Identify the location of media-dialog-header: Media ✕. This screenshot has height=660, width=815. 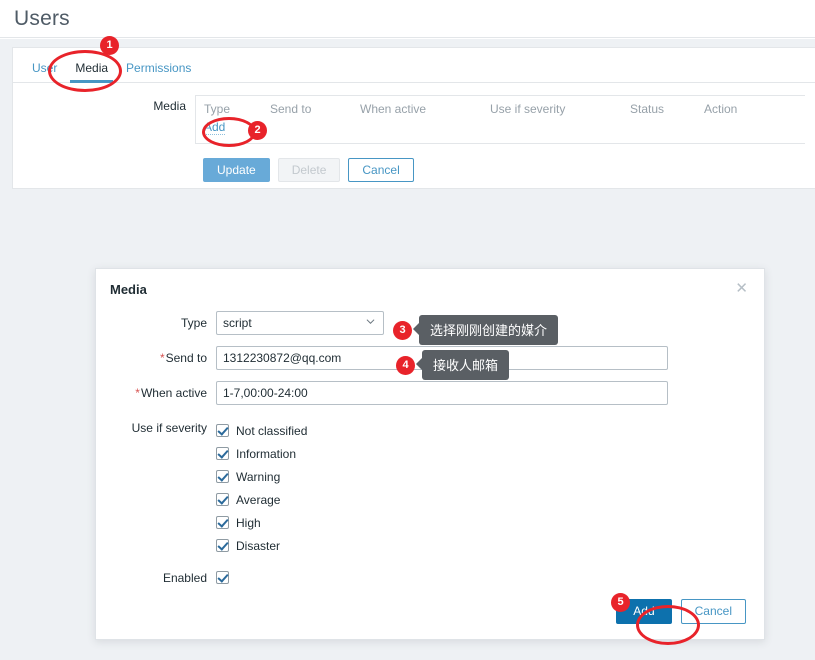
(430, 289).